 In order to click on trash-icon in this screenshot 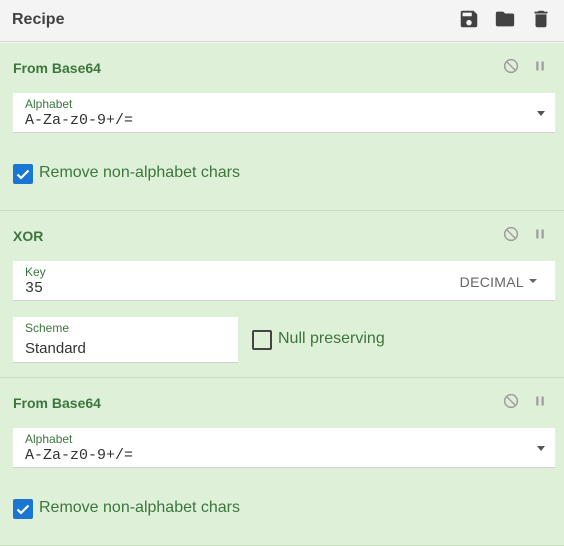, I will do `click(541, 19)`.